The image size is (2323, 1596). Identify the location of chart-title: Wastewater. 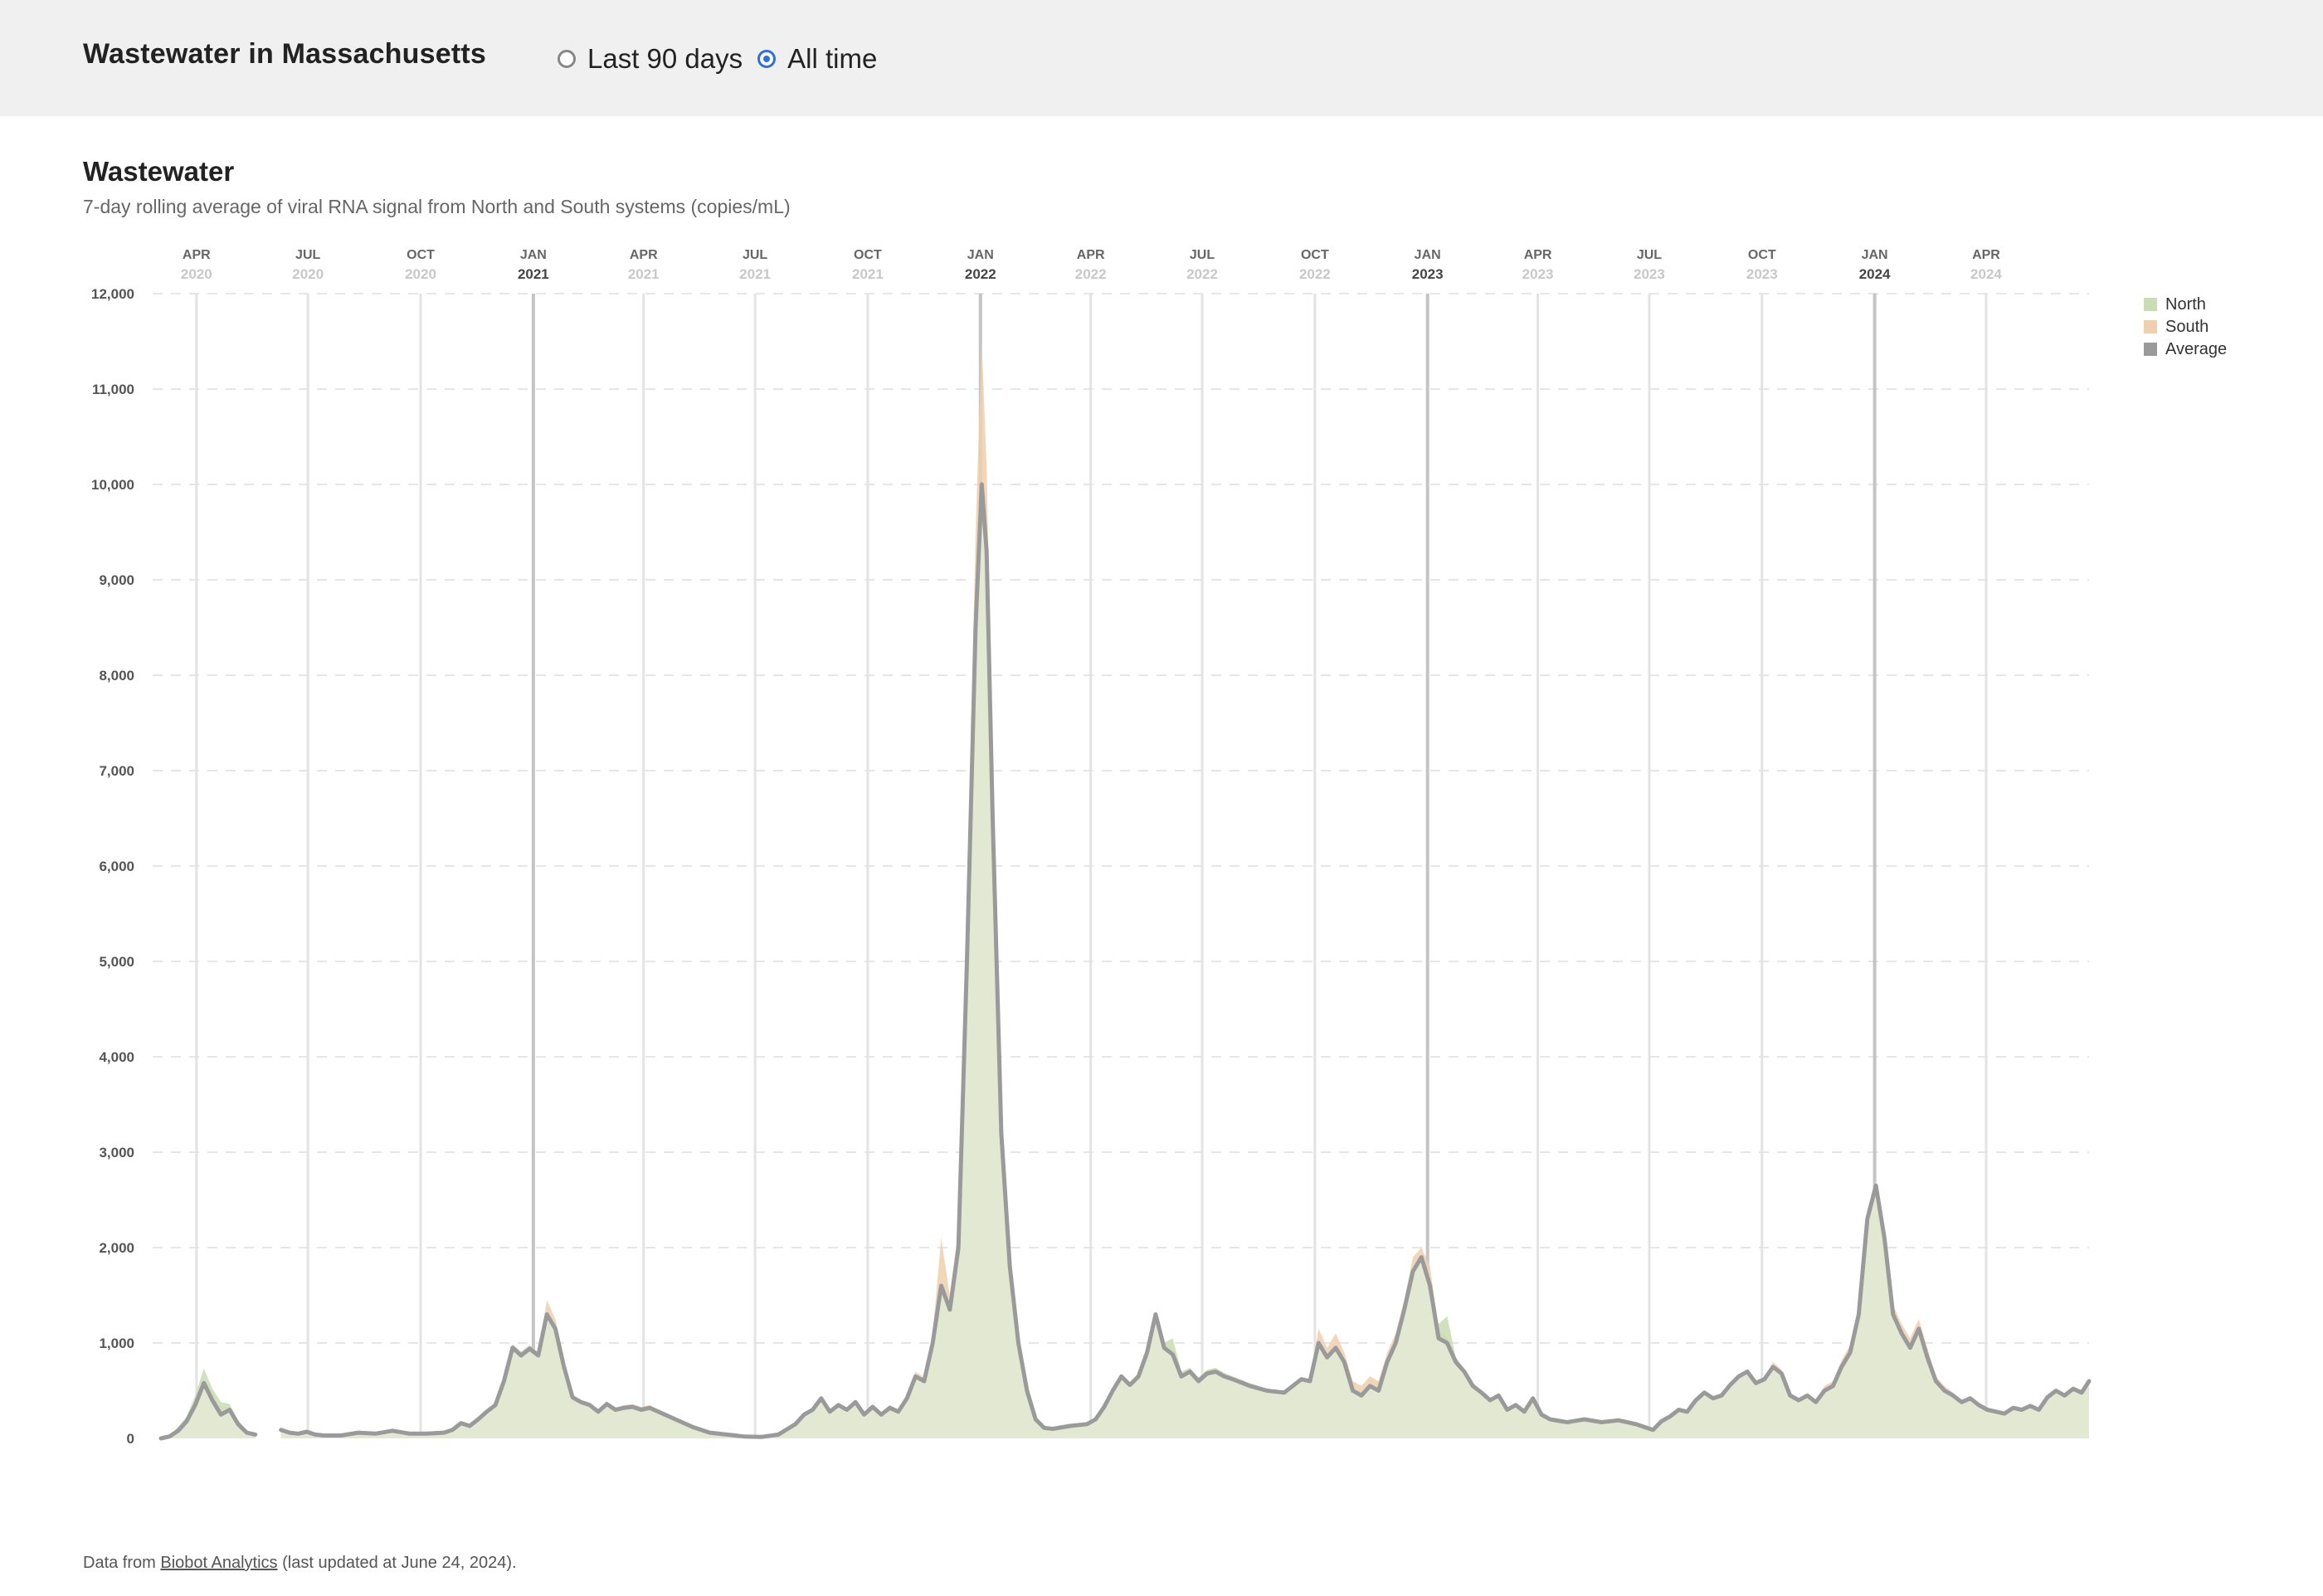
(159, 171).